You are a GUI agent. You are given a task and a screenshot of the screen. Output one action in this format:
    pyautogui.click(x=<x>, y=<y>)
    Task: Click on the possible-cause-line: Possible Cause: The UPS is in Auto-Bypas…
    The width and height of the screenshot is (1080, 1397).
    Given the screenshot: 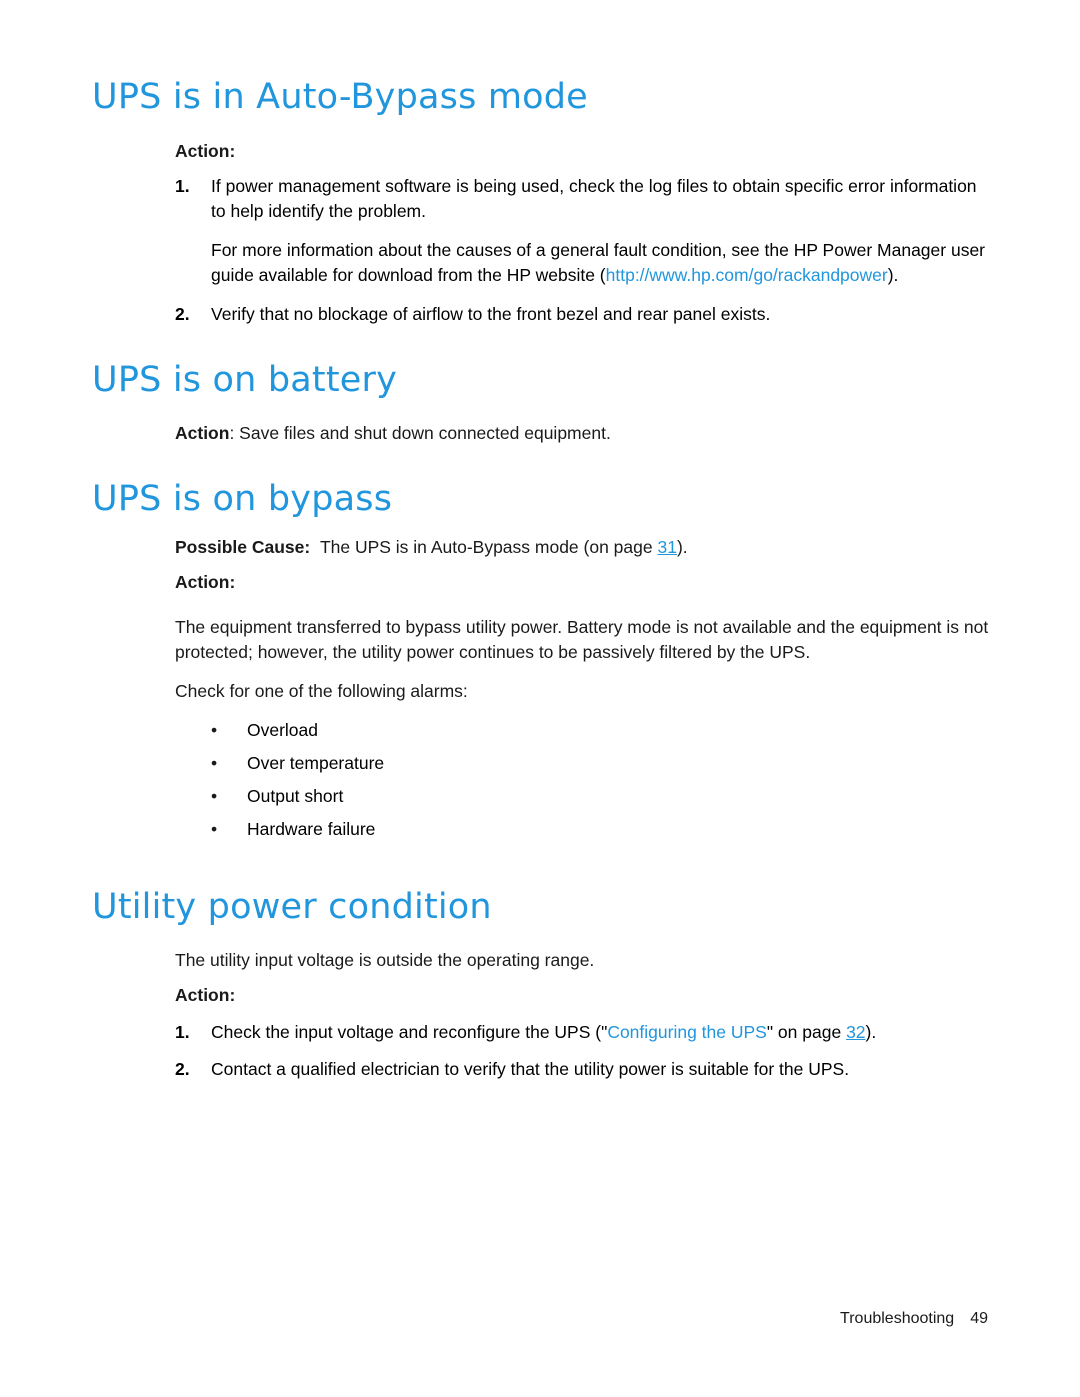 What is the action you would take?
    pyautogui.click(x=583, y=547)
    